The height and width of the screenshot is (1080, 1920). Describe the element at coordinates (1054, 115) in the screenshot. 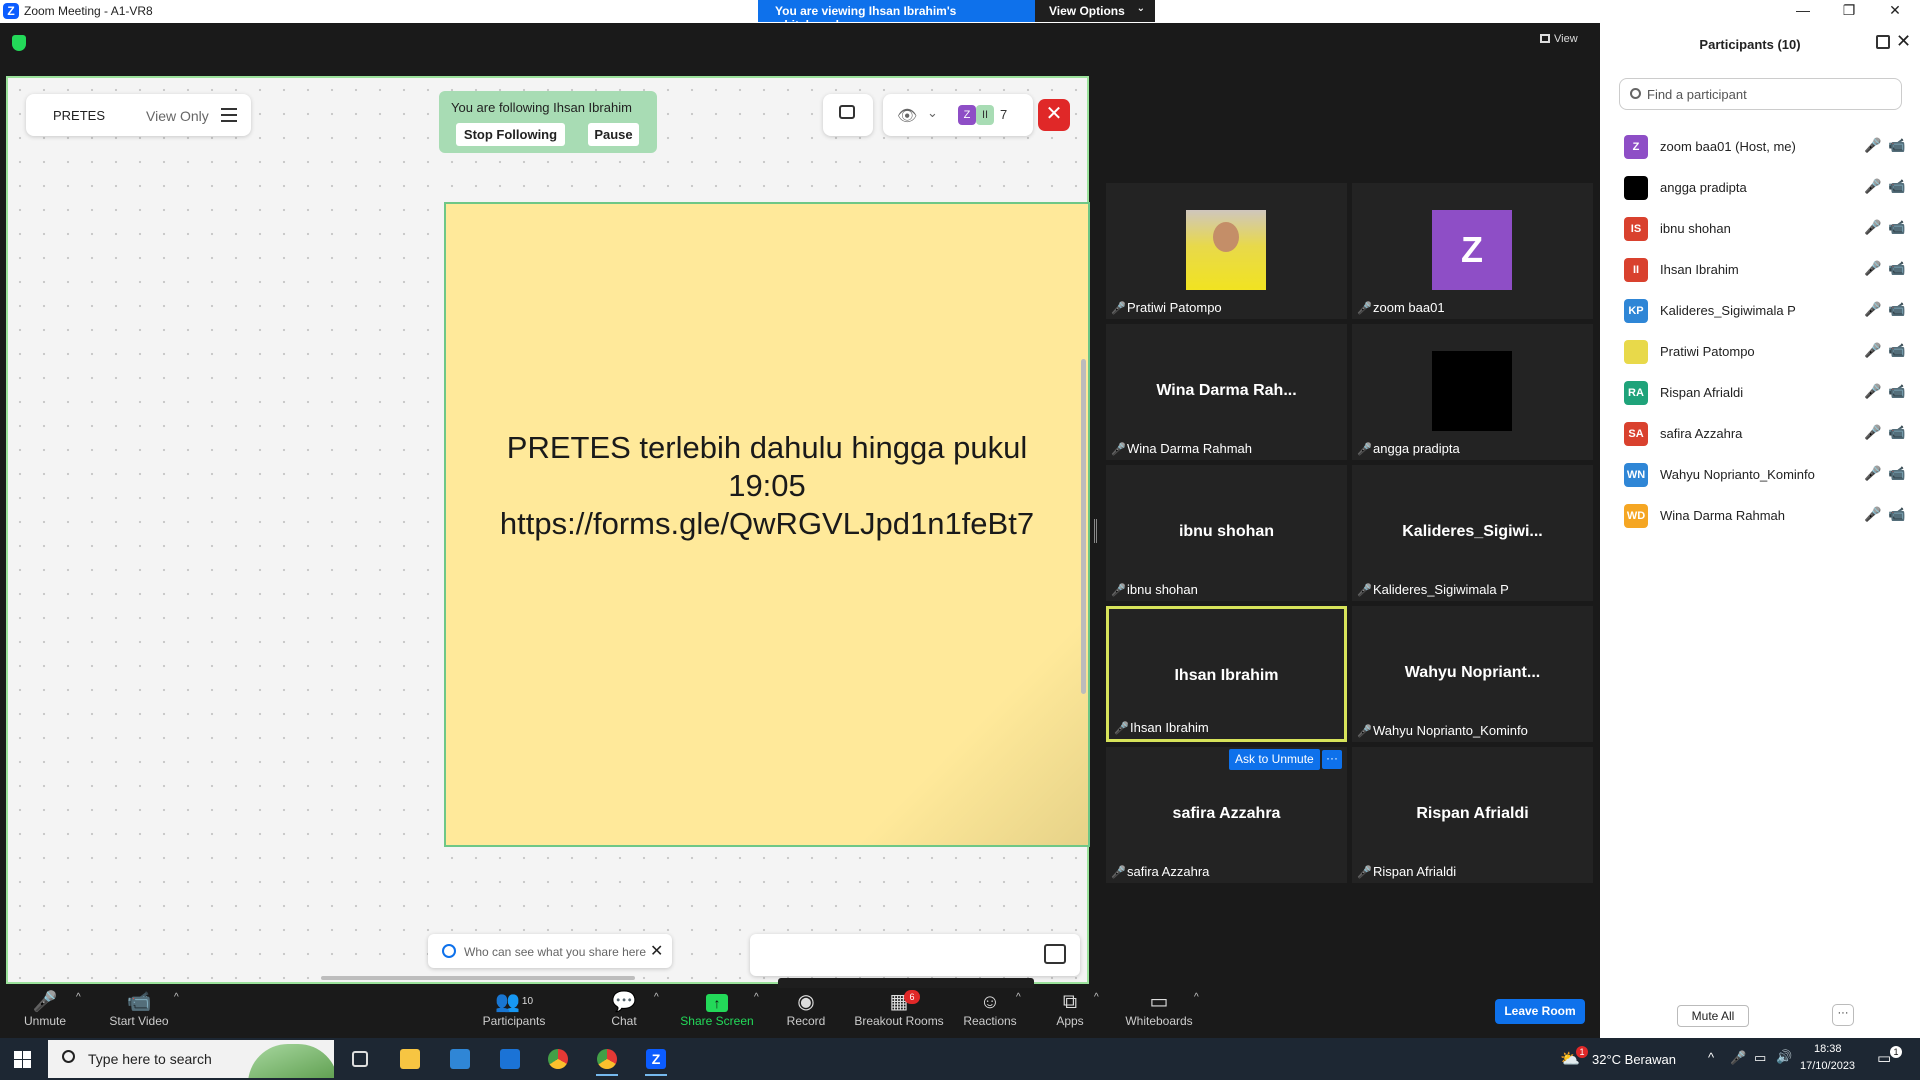

I see `close-whiteboard-button: ✕` at that location.